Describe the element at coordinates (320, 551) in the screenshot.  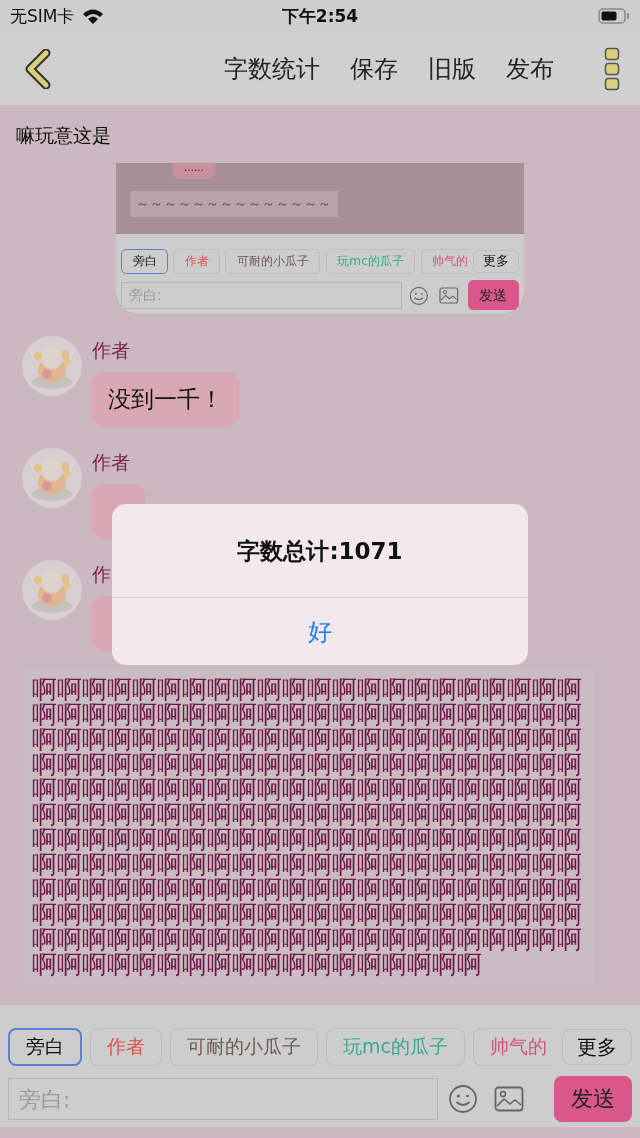
I see `alert-message: 字数总计:1071` at that location.